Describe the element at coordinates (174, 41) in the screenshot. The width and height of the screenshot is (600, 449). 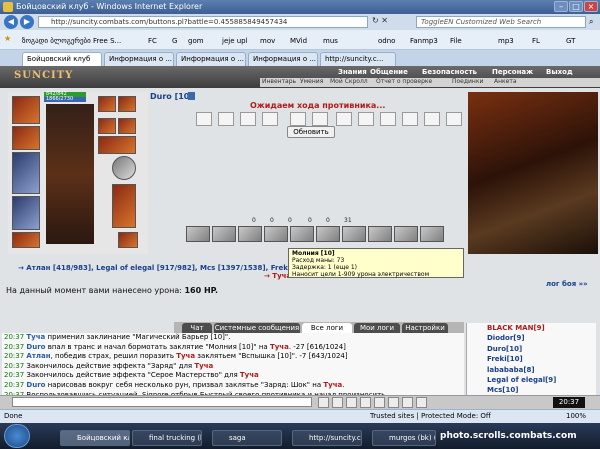
I see `bookmark-2: G` at that location.